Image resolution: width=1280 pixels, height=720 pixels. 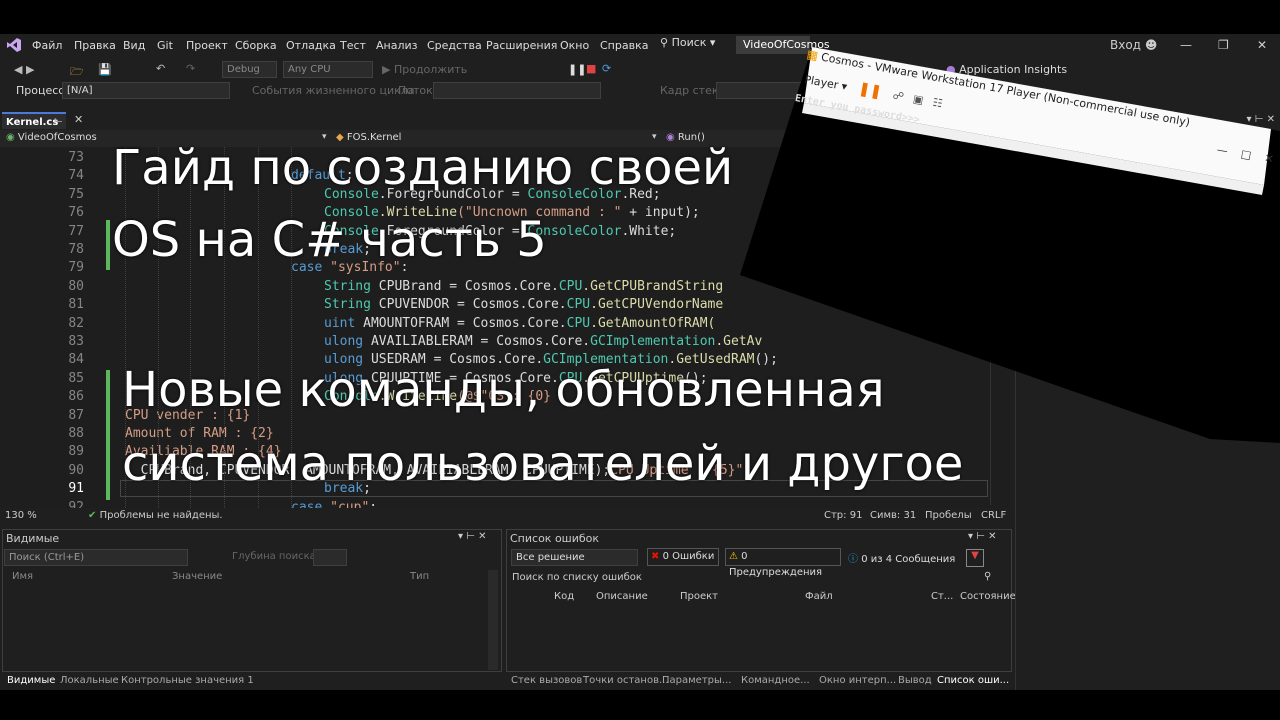 I want to click on line-number: 91, so click(x=76, y=489).